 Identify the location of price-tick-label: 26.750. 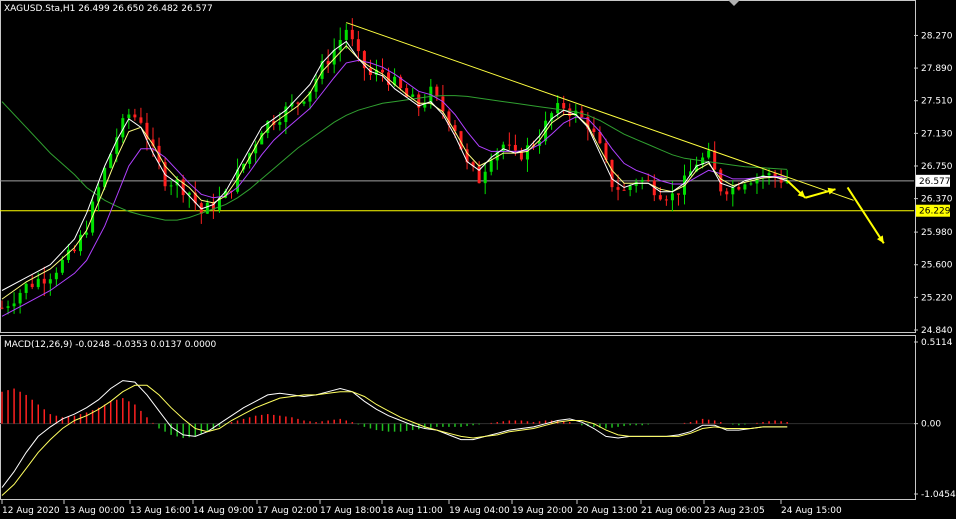
(937, 167).